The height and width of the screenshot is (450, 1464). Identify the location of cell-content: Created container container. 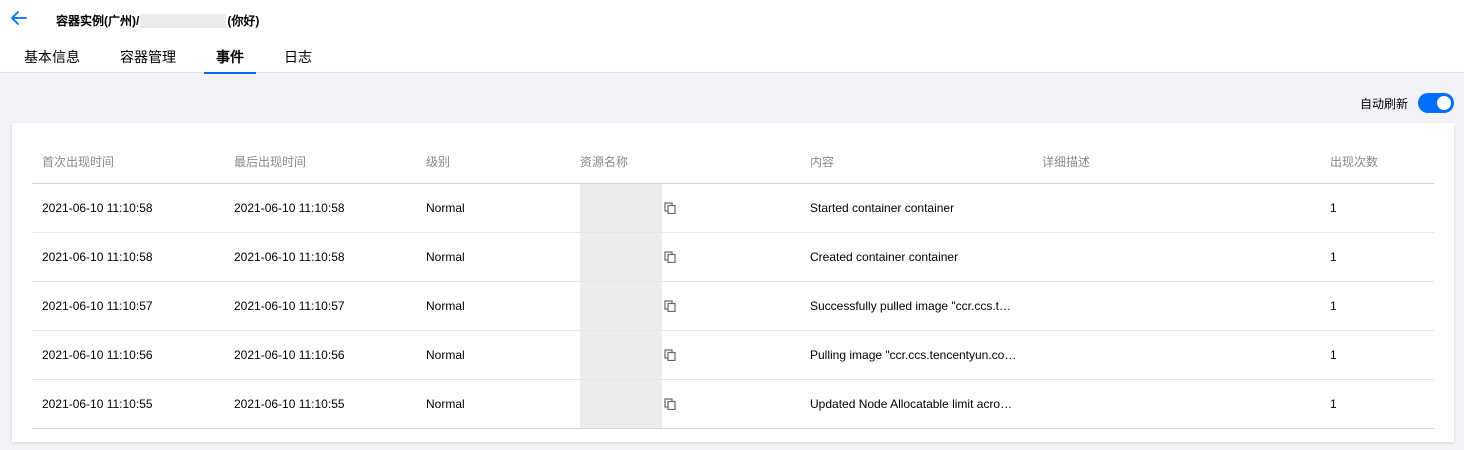
(916, 257).